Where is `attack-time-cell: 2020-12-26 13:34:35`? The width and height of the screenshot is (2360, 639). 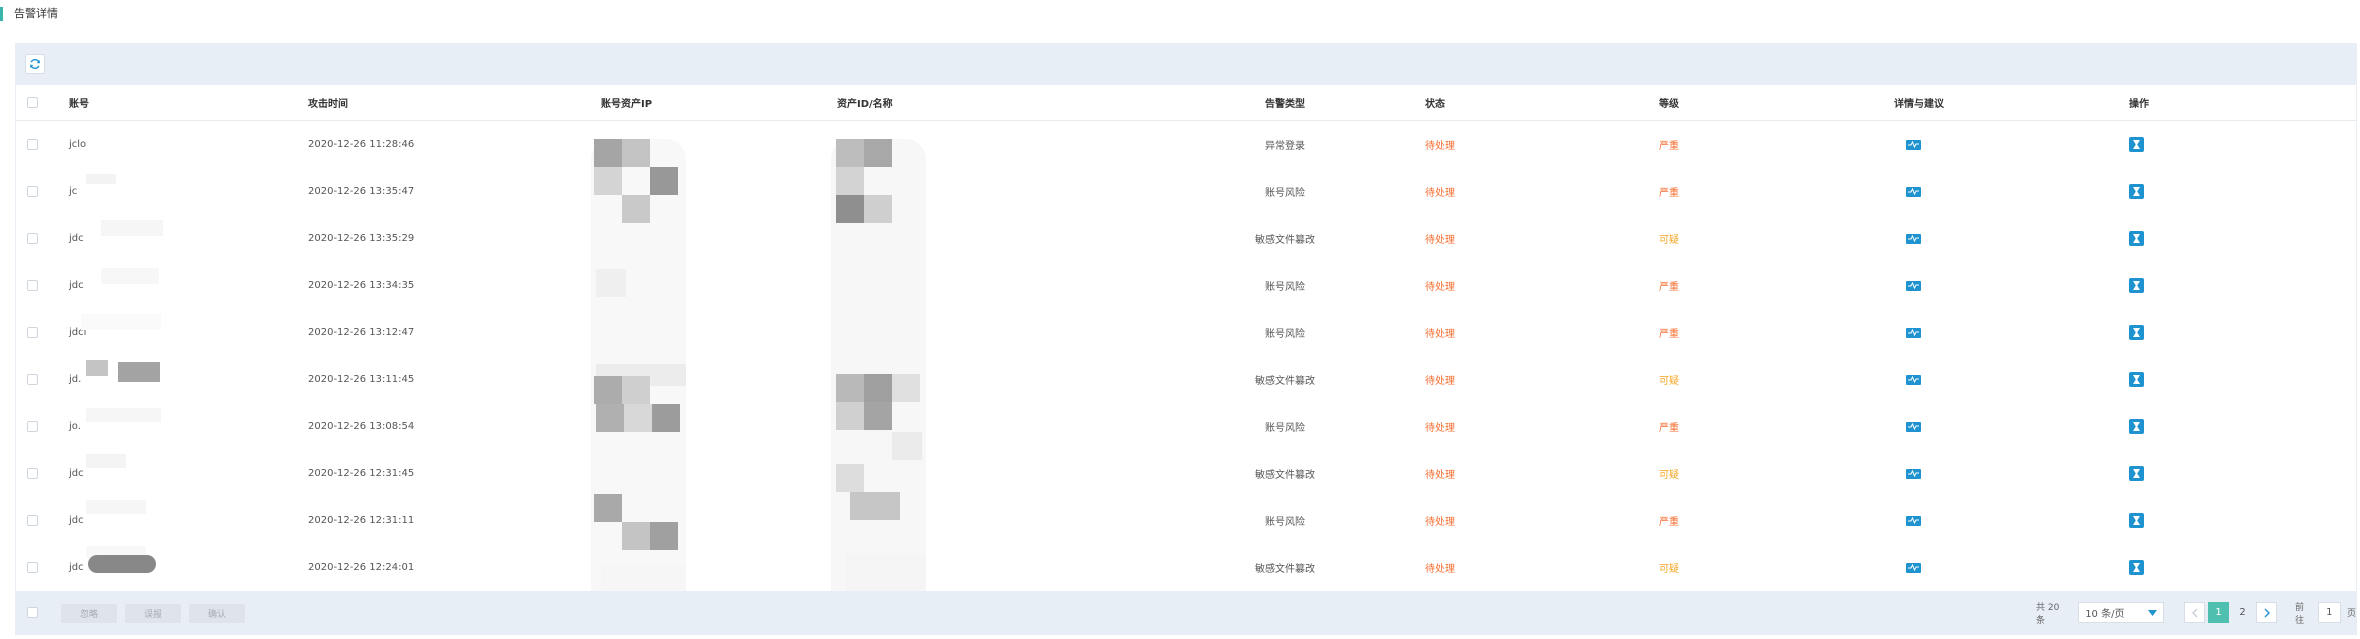
attack-time-cell: 2020-12-26 13:34:35 is located at coordinates (361, 285).